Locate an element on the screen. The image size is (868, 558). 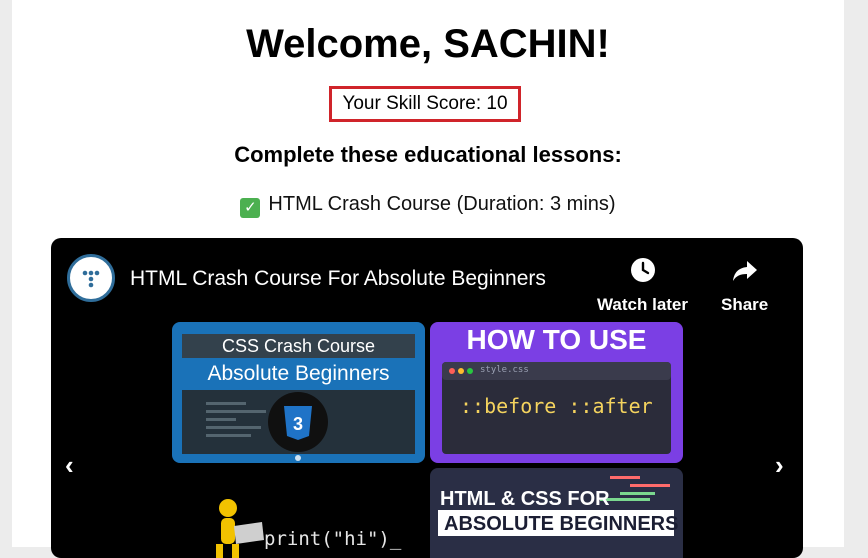
related-video-thumbnail: HTML & CSS FOR ABSOLUTE BEGINNERS is located at coordinates (556, 513).